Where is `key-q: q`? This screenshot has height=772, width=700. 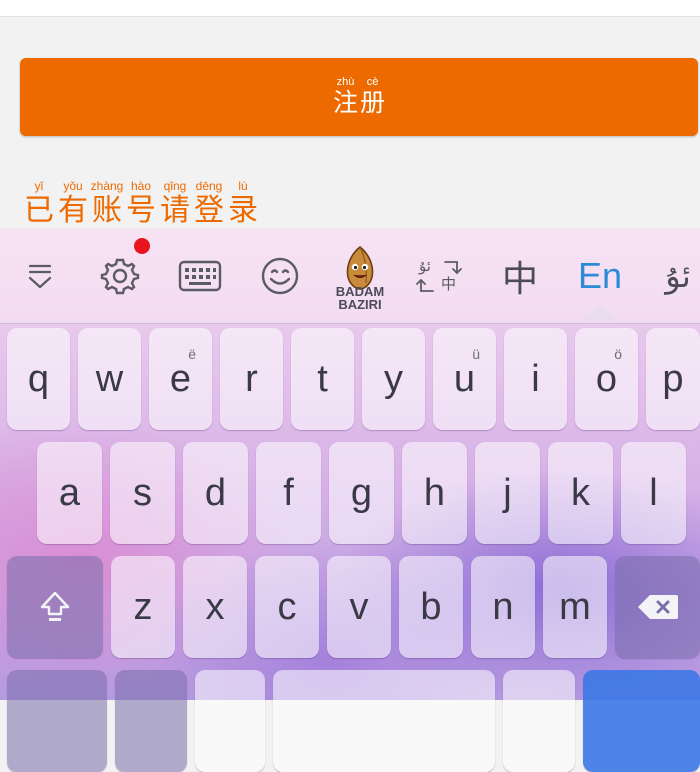
key-q: q is located at coordinates (38, 379).